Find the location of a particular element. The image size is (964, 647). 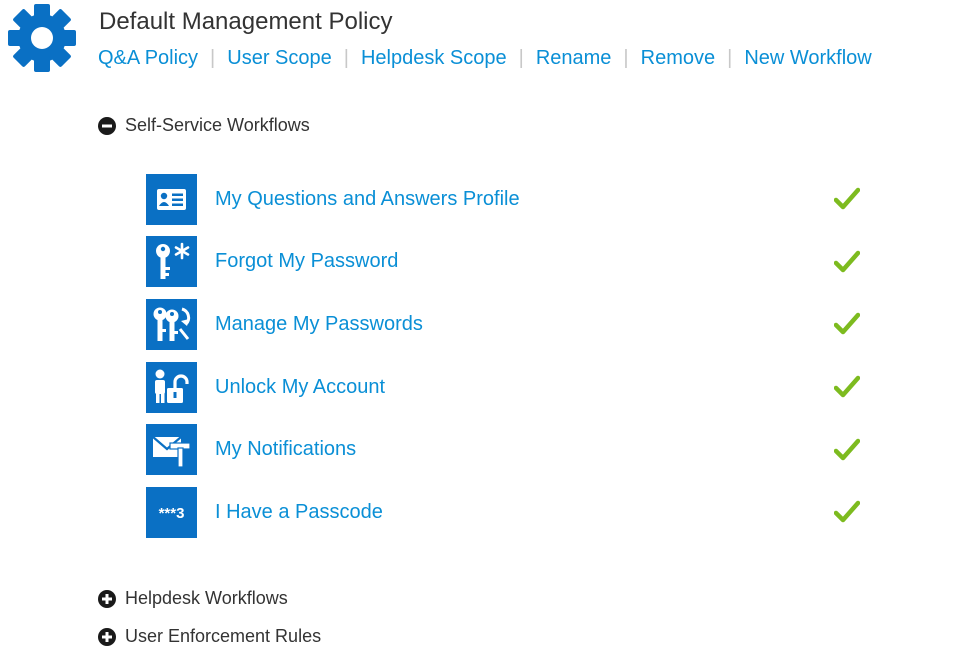

user-unlock-icon is located at coordinates (171, 387).